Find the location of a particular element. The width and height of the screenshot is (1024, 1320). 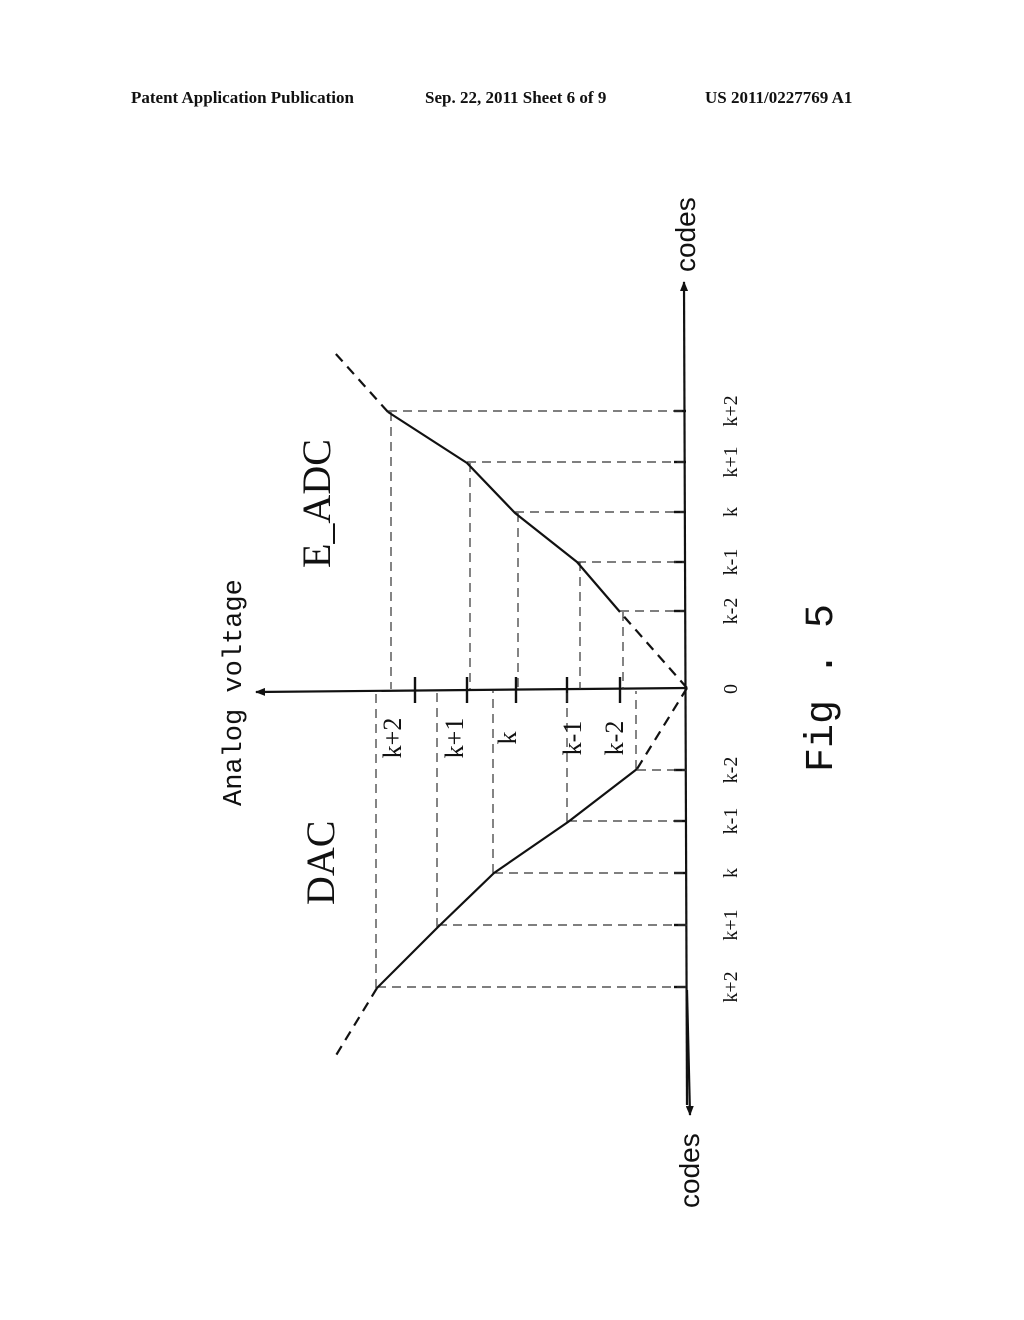

voltage-level-label: k-1 is located at coordinates (572, 738).